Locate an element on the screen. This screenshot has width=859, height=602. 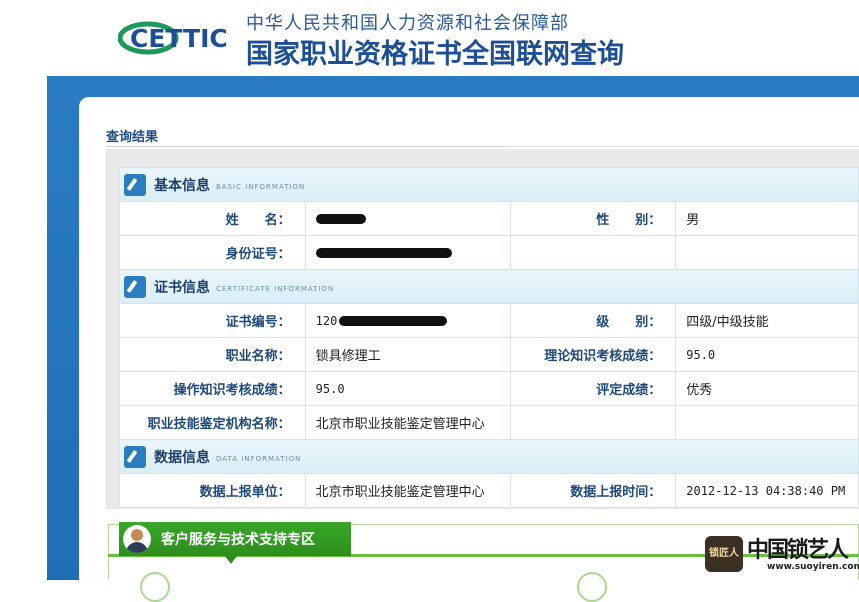
rating-value: 优秀 is located at coordinates (767, 388).